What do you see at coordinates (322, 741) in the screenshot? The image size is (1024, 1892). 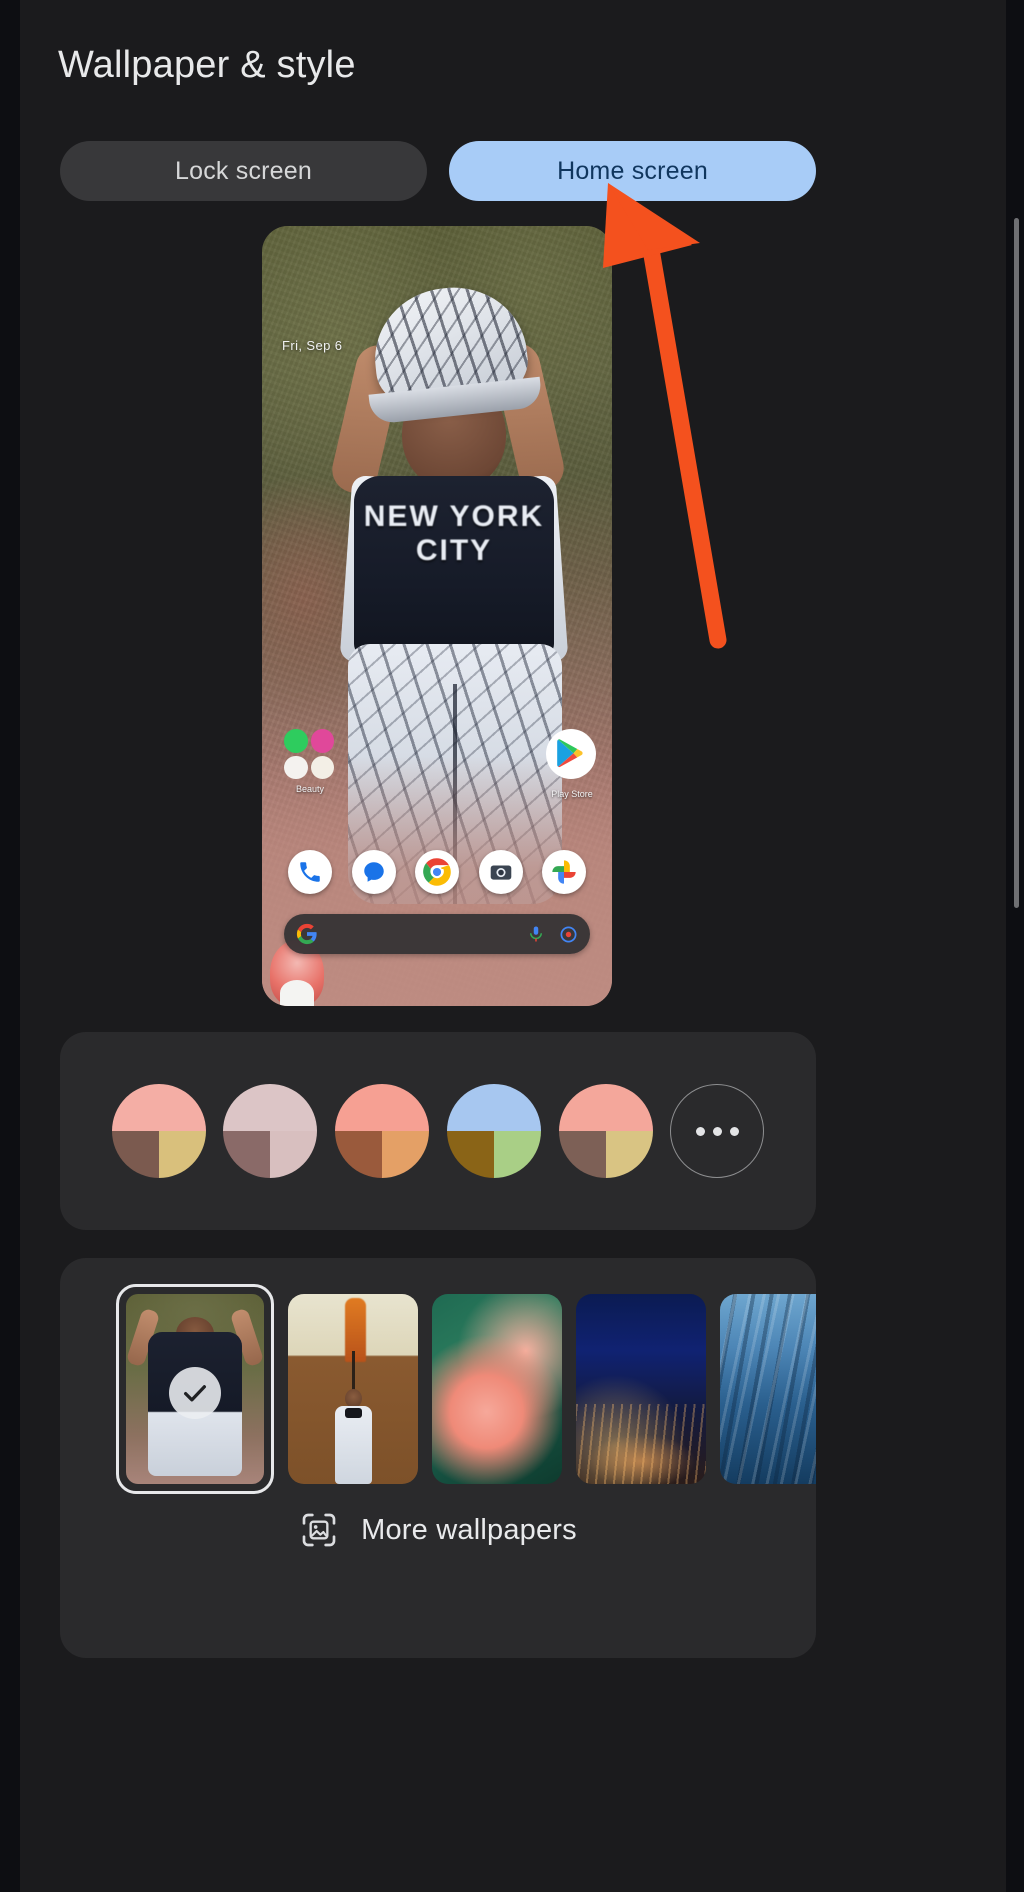 I see `folder-mini-icon-pink` at bounding box center [322, 741].